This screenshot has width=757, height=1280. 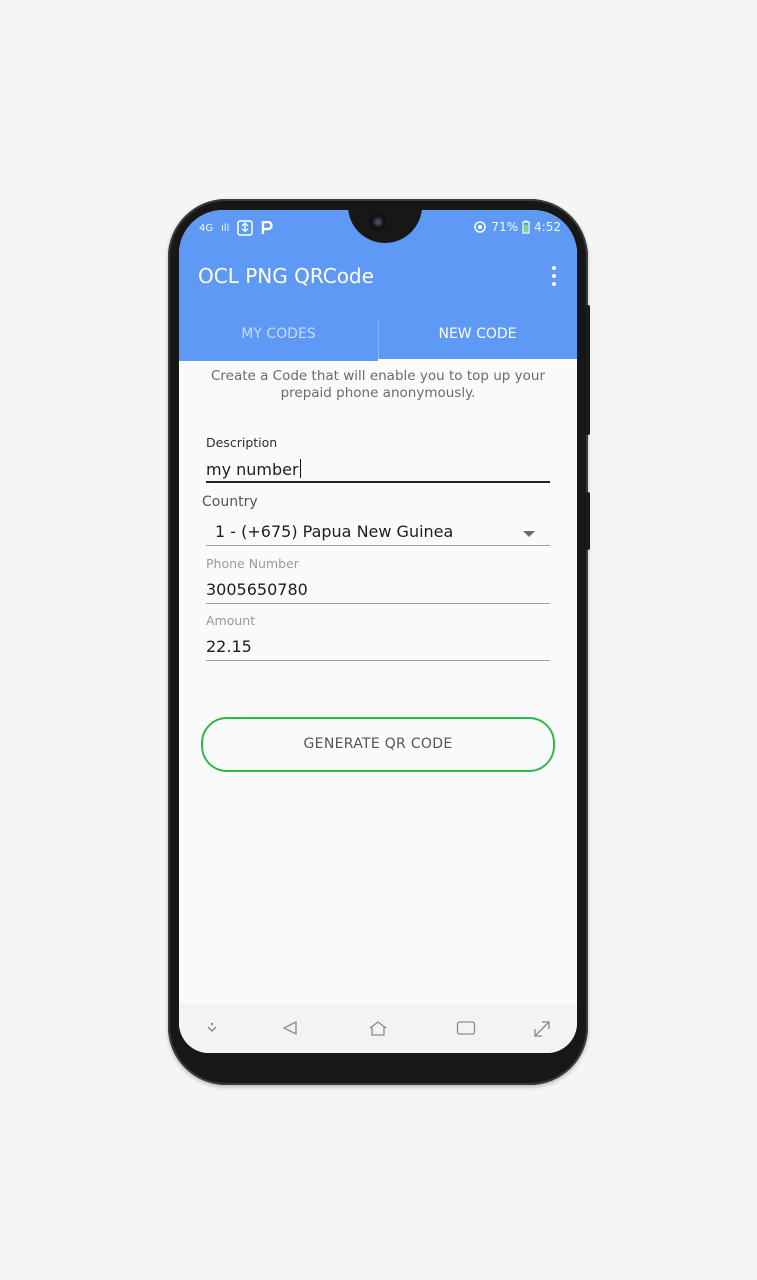 I want to click on generate-qr-code-button: GENERATE QR CODE, so click(x=378, y=744).